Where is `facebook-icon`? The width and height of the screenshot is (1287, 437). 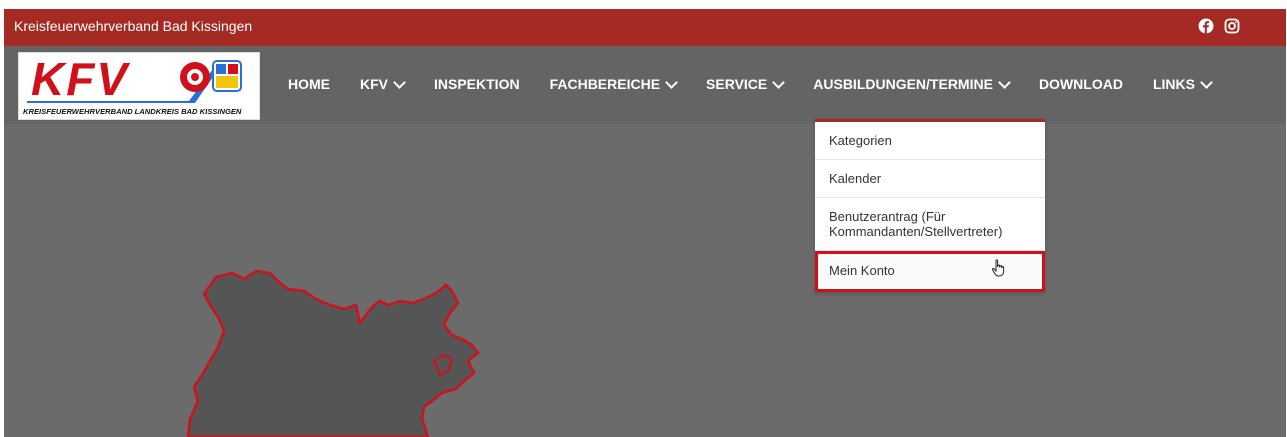 facebook-icon is located at coordinates (1206, 26).